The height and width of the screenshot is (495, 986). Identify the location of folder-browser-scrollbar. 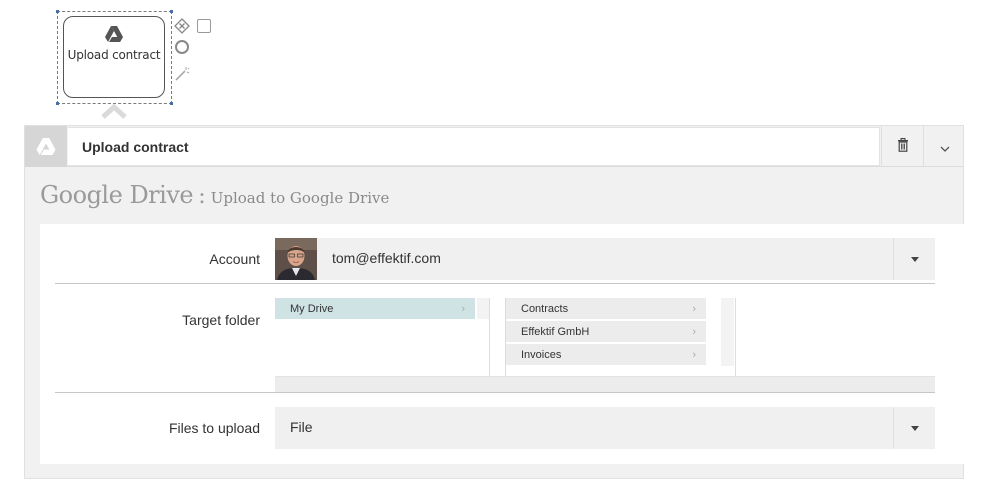
(605, 384).